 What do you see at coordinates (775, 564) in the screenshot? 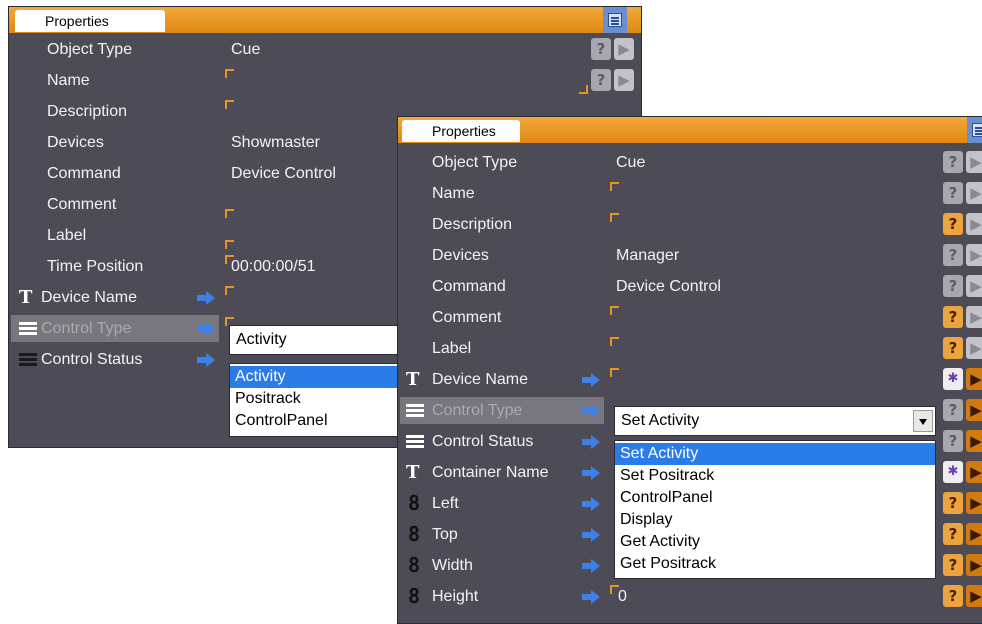
I see `dropdown-option-get-positrack: Get Positrack` at bounding box center [775, 564].